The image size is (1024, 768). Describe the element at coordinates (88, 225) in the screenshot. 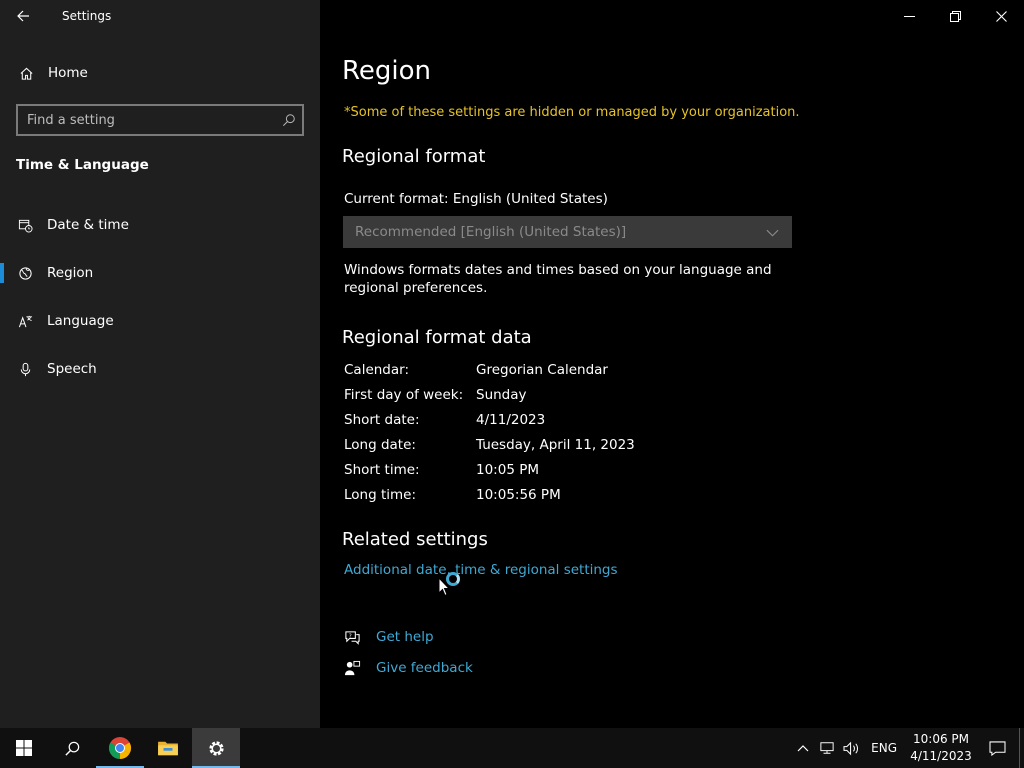

I see `sidebar-item-label: Date & time` at that location.